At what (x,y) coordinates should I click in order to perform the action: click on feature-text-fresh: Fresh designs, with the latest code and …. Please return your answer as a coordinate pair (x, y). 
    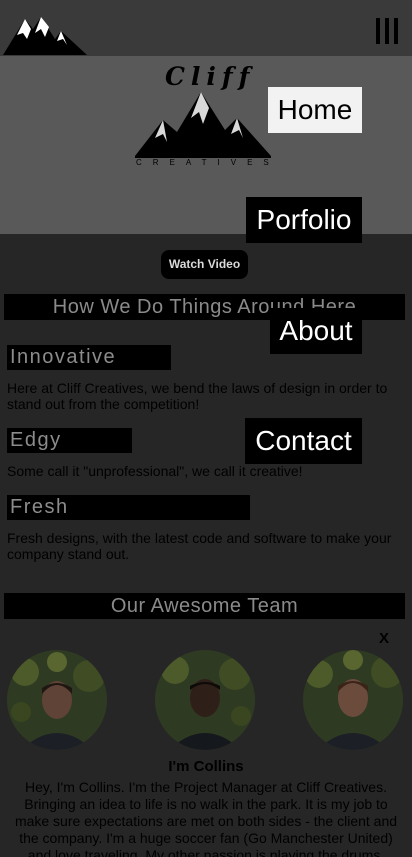
    Looking at the image, I should click on (199, 546).